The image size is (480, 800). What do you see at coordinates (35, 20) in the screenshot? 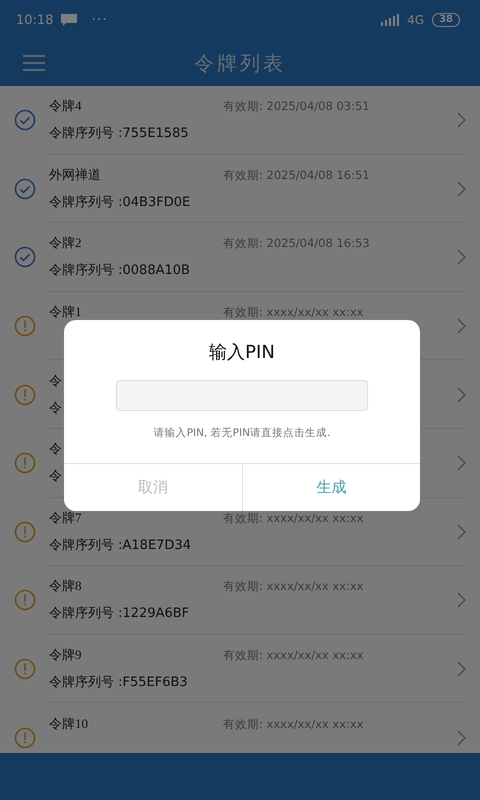
I see `status-time: 10:18` at bounding box center [35, 20].